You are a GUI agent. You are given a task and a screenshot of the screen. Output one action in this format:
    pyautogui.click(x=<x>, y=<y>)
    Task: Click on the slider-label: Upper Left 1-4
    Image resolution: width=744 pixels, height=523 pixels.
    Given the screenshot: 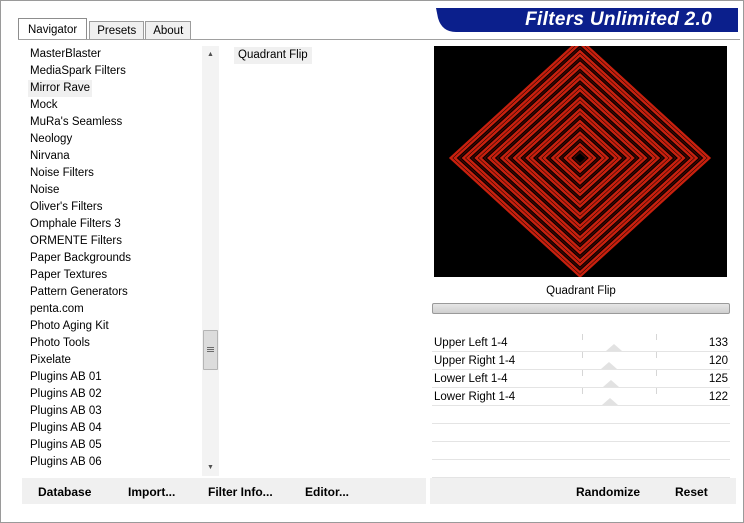 What is the action you would take?
    pyautogui.click(x=471, y=343)
    